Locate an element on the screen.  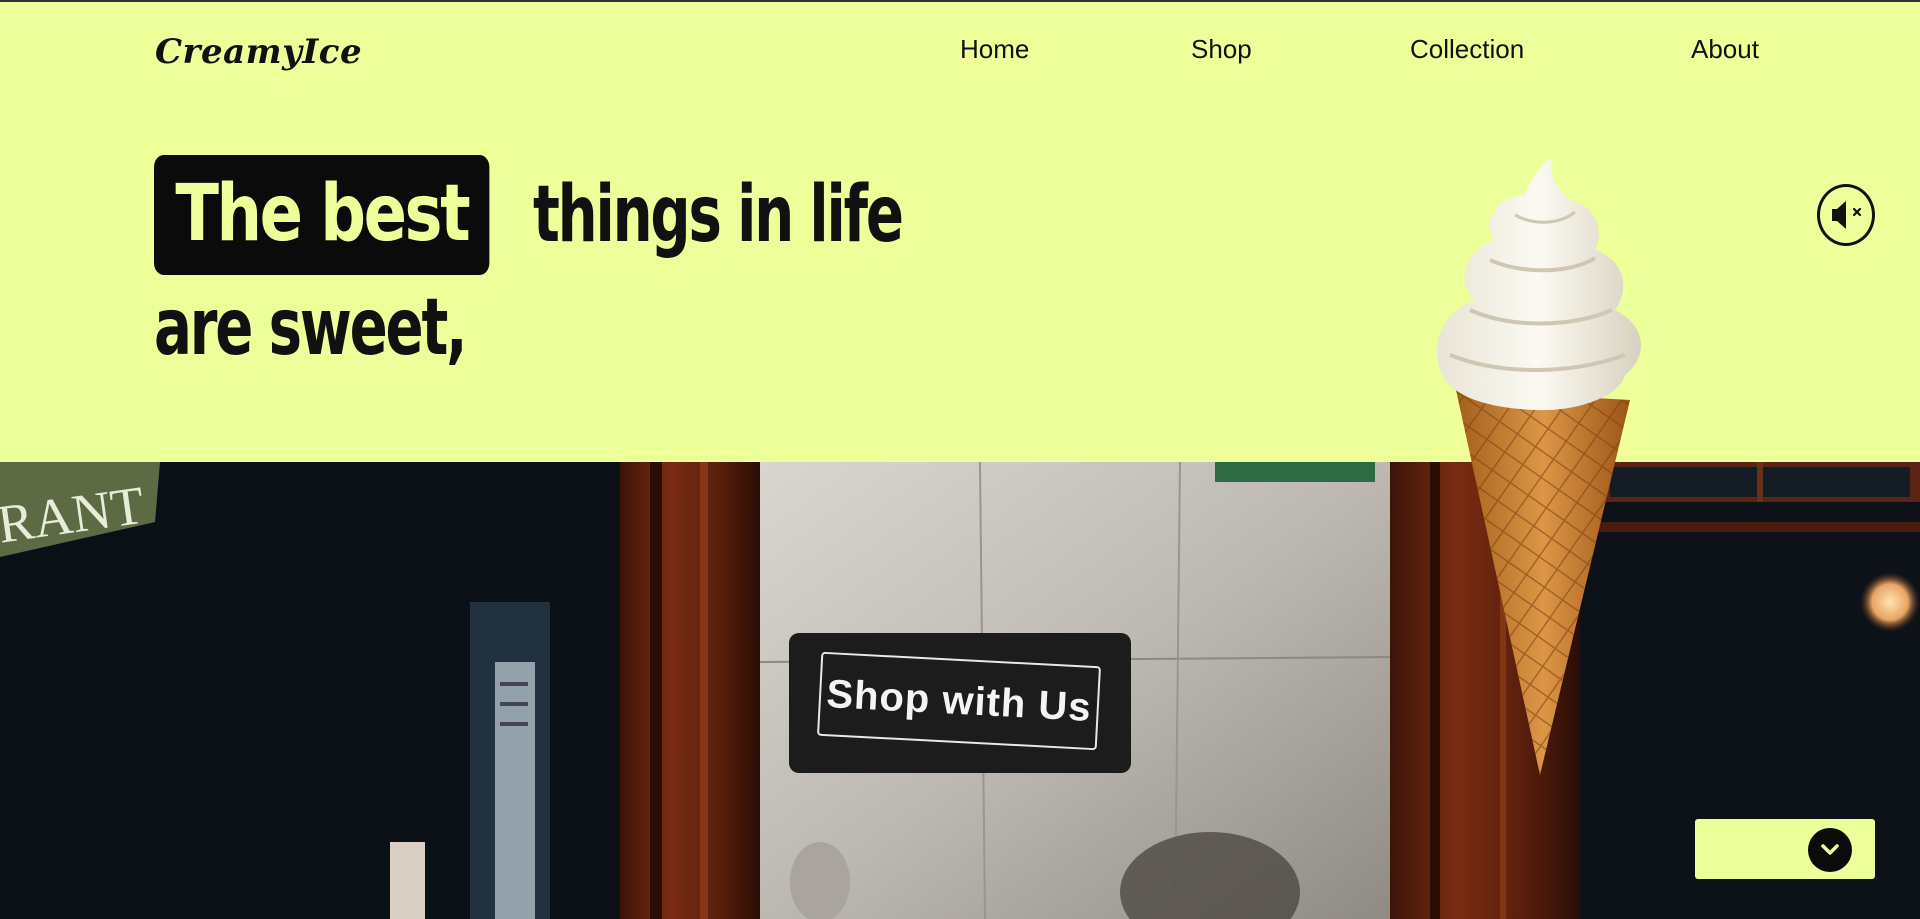
speaker-muted-icon is located at coordinates (1847, 215).